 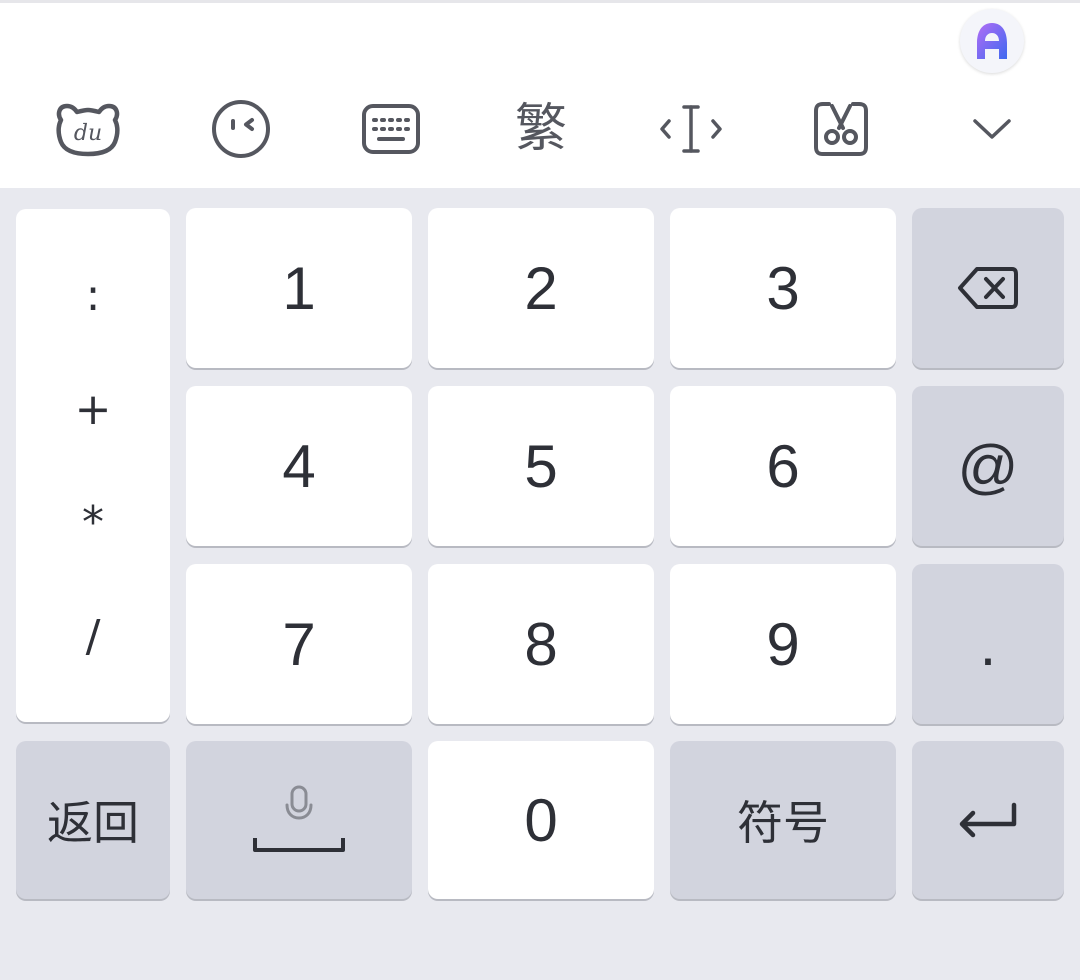 I want to click on assistant-a-icon, so click(x=992, y=41).